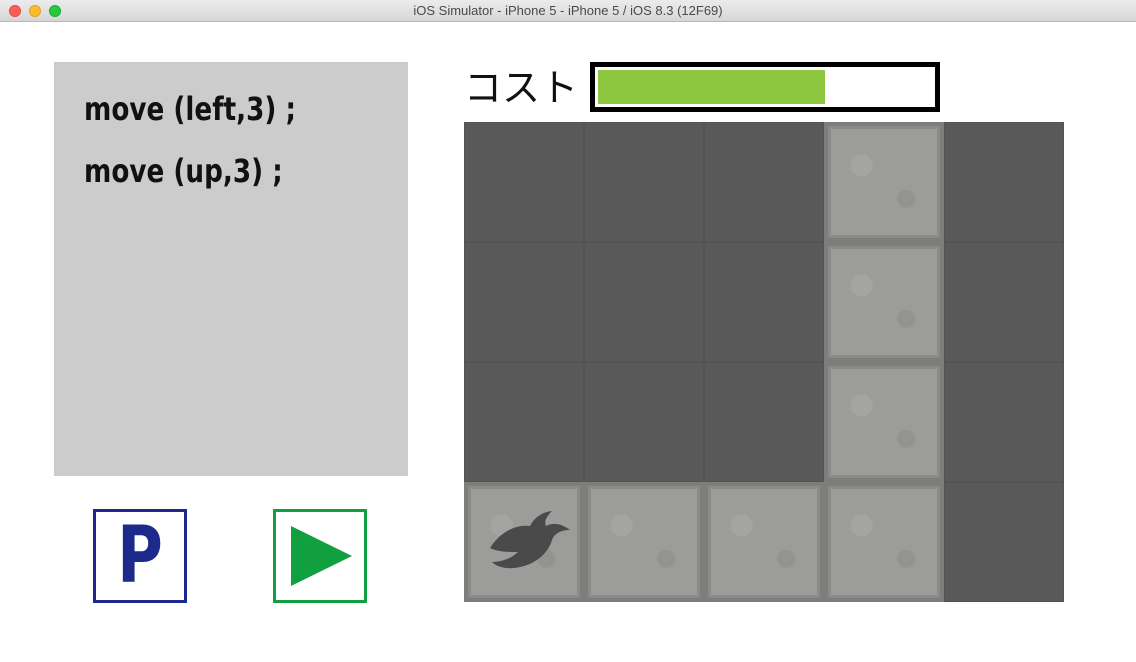  What do you see at coordinates (183, 171) in the screenshot?
I see `code-line: move (up,3) ;` at bounding box center [183, 171].